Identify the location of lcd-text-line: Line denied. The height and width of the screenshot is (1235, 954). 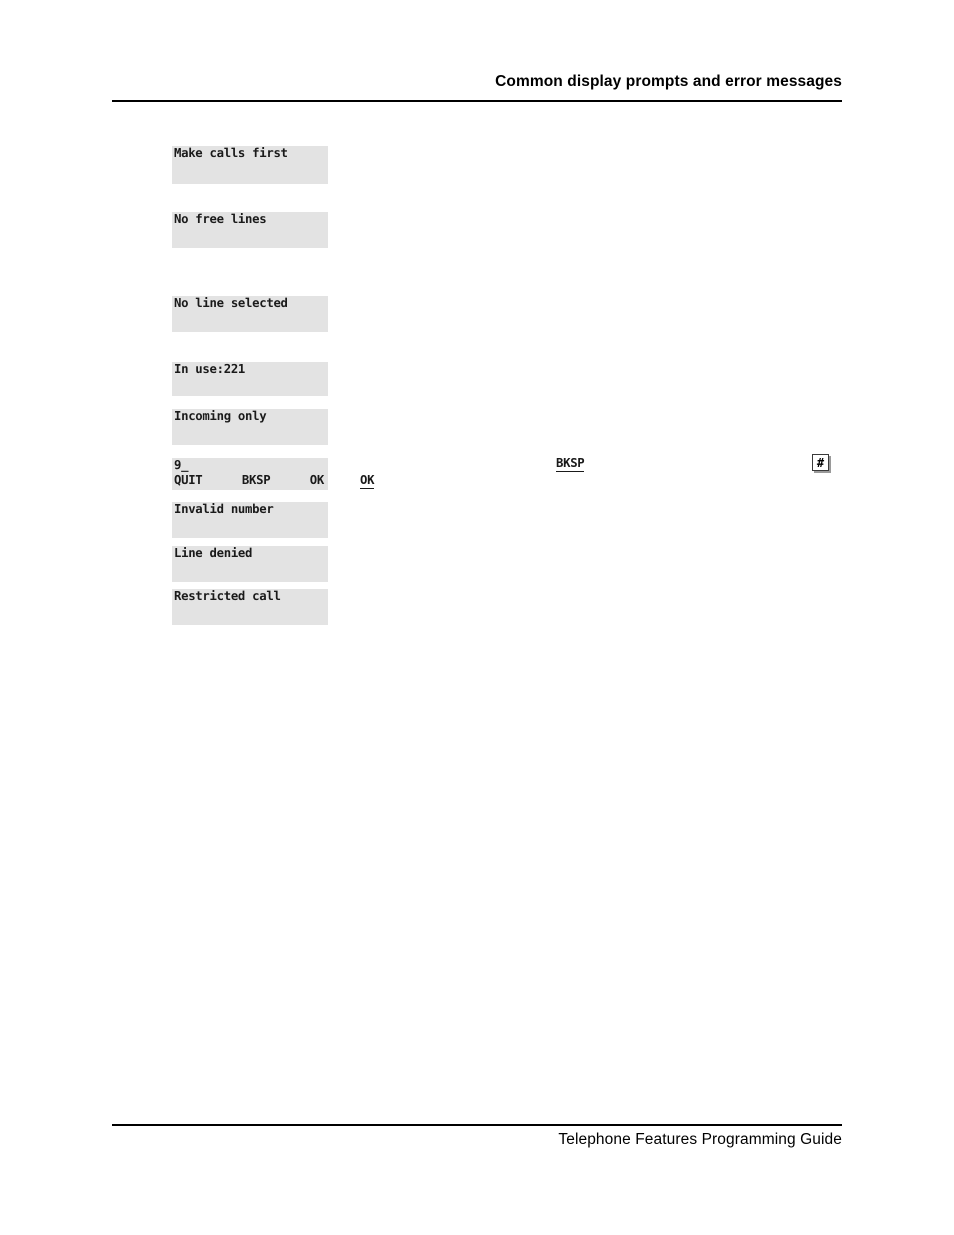
(213, 553).